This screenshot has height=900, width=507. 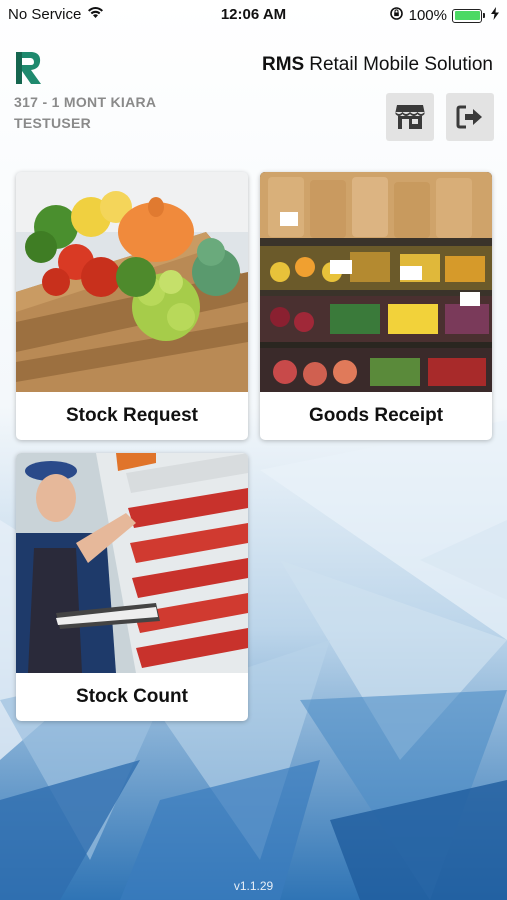 I want to click on goods-receipt-tile: Goods Receipt, so click(x=376, y=306).